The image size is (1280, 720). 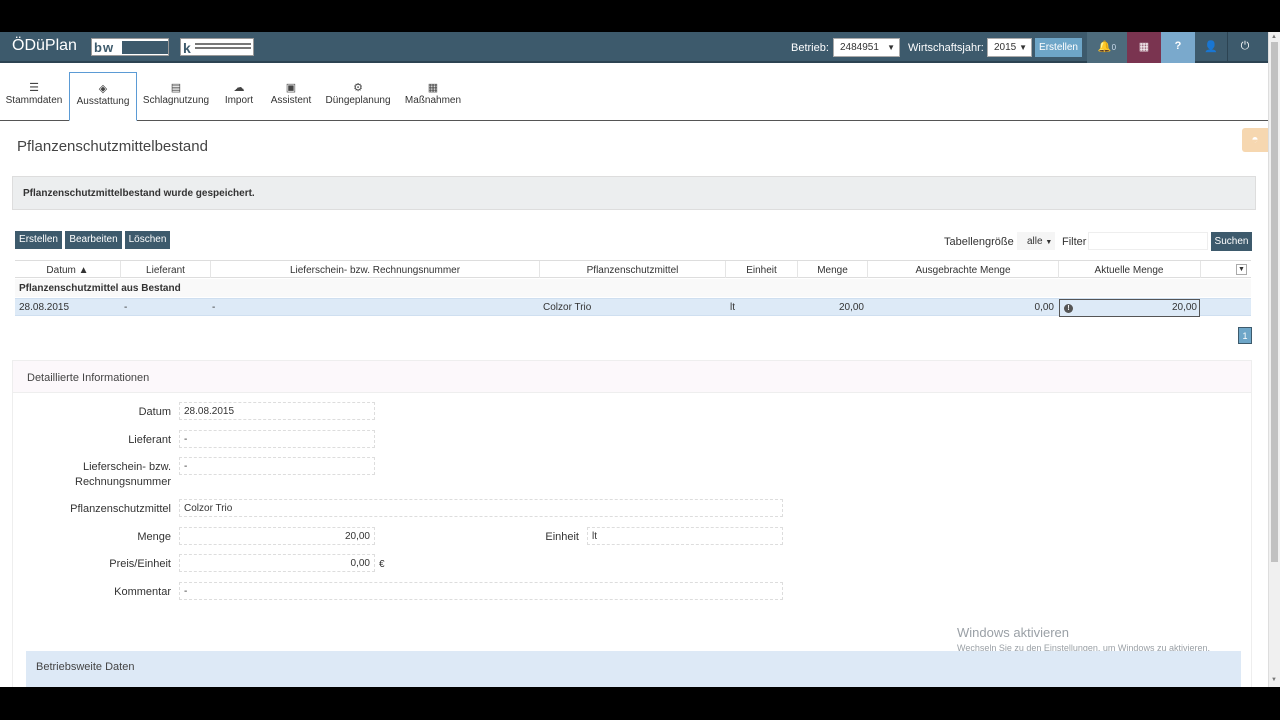 I want to click on cell-menge: 20,00, so click(x=851, y=307).